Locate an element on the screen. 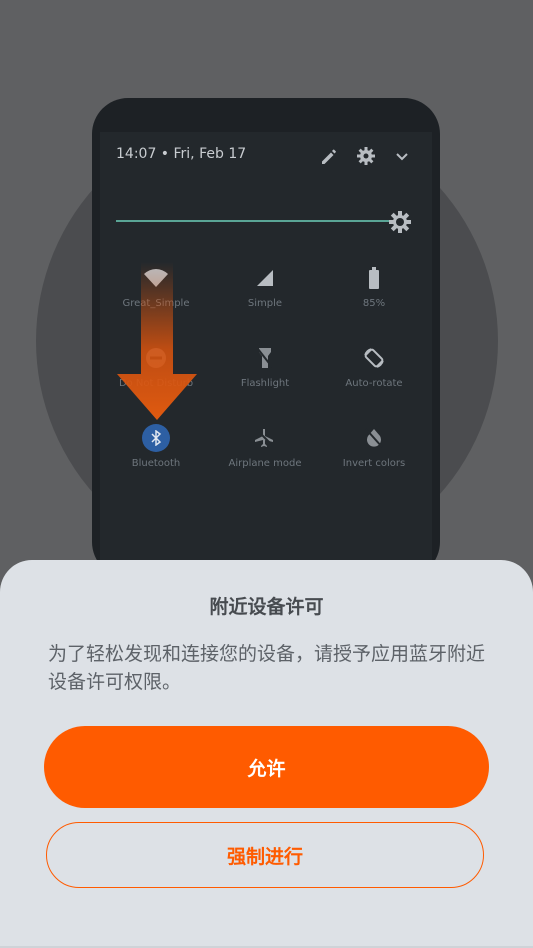 This screenshot has width=533, height=948. allow-button: 允许 is located at coordinates (266, 767).